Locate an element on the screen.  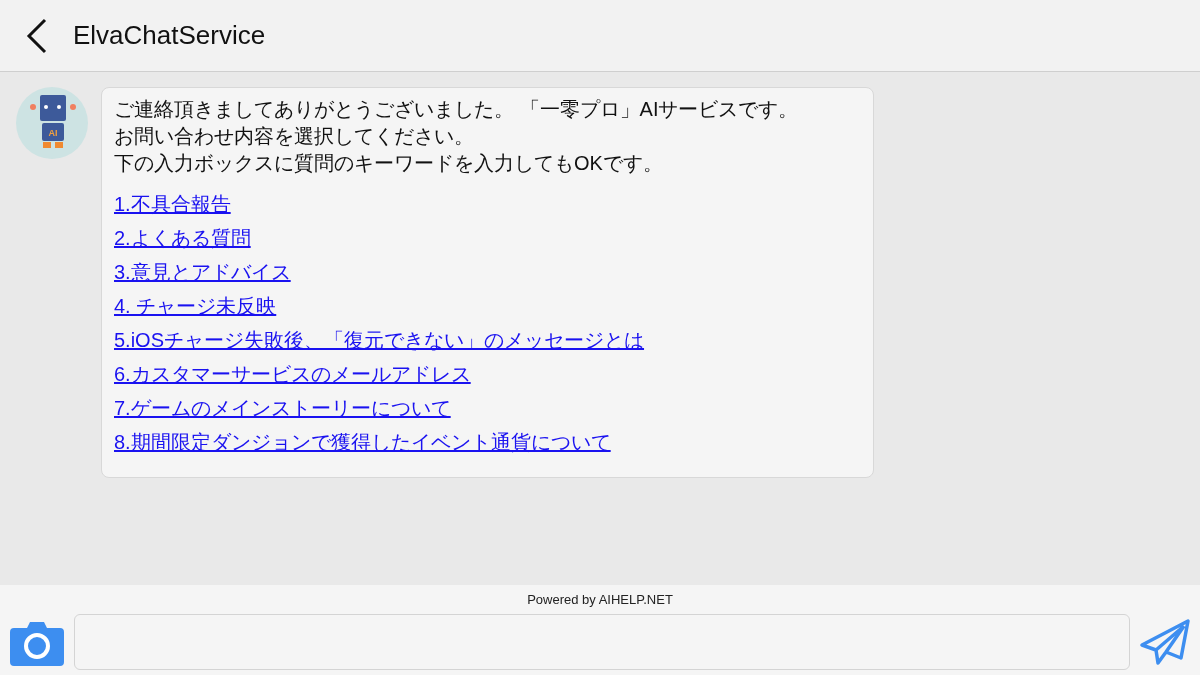
option-link: 3.意見とアドバイス is located at coordinates (202, 272).